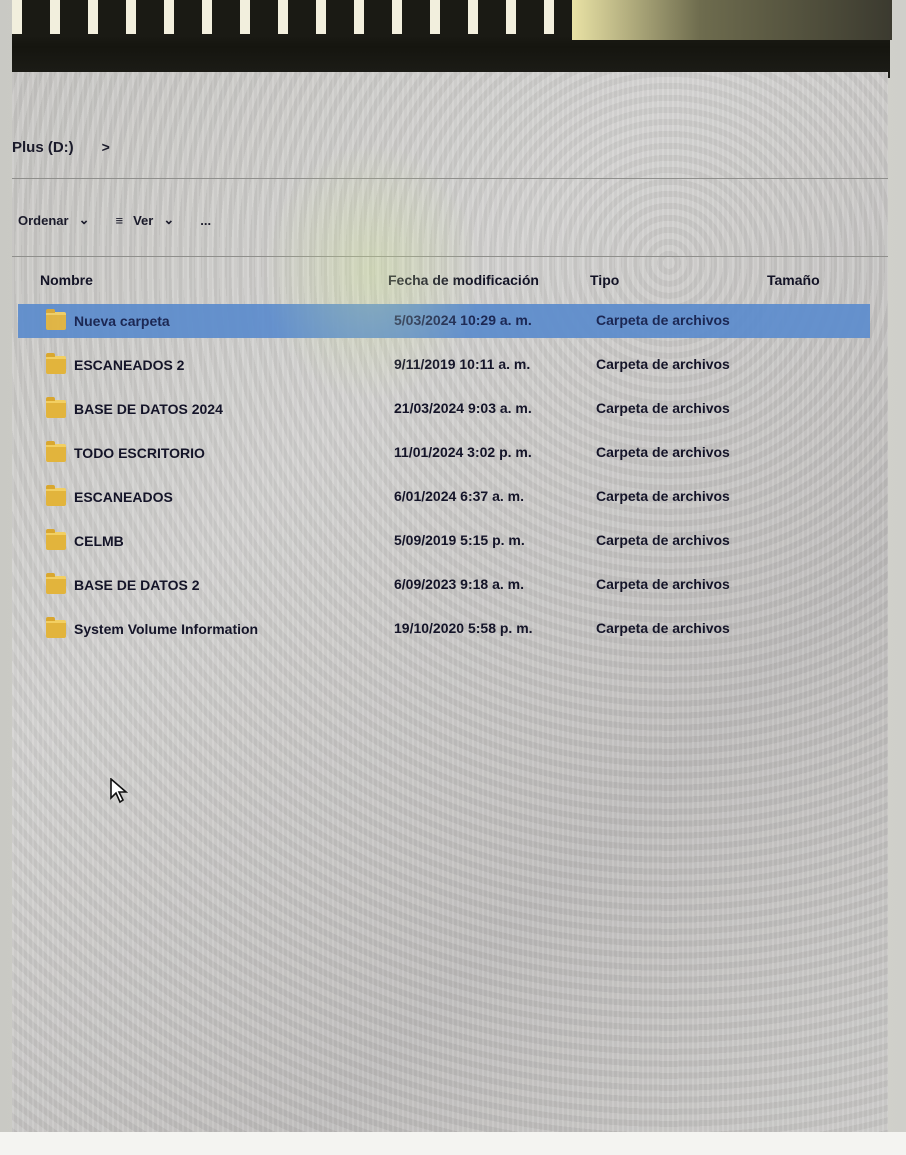  I want to click on photo-bottom-edge, so click(453, 1143).